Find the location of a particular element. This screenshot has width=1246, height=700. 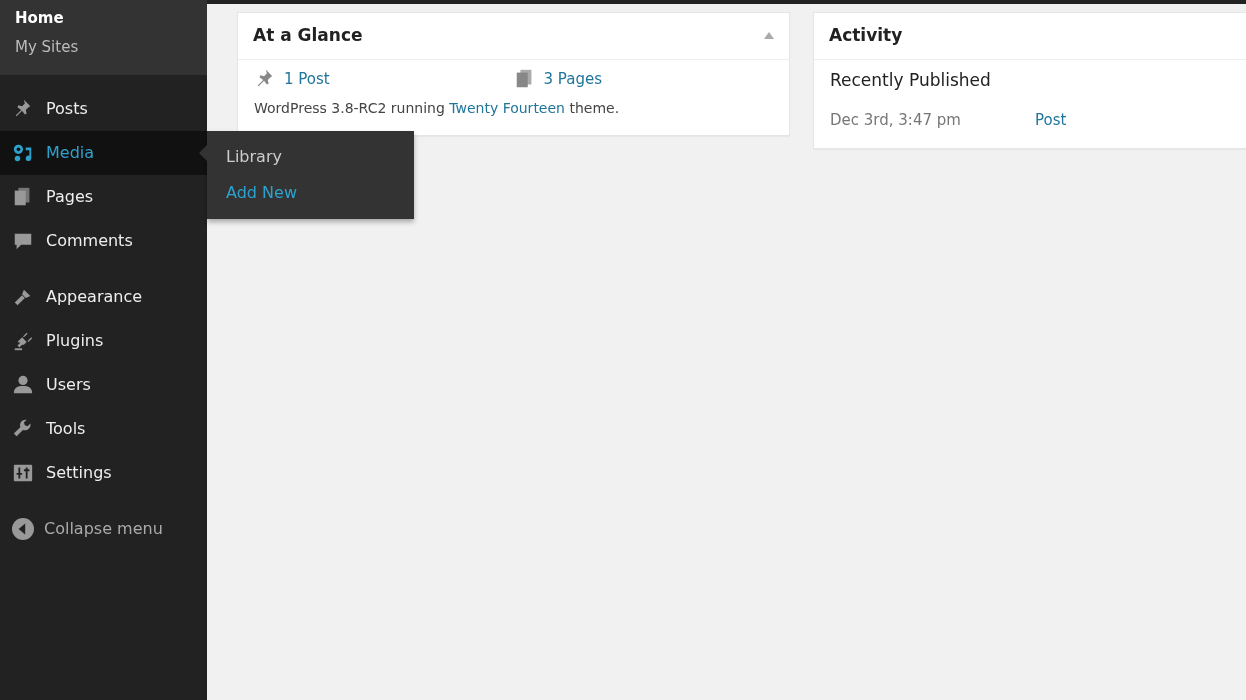

theme-link: Twenty Fourteen is located at coordinates (507, 108).